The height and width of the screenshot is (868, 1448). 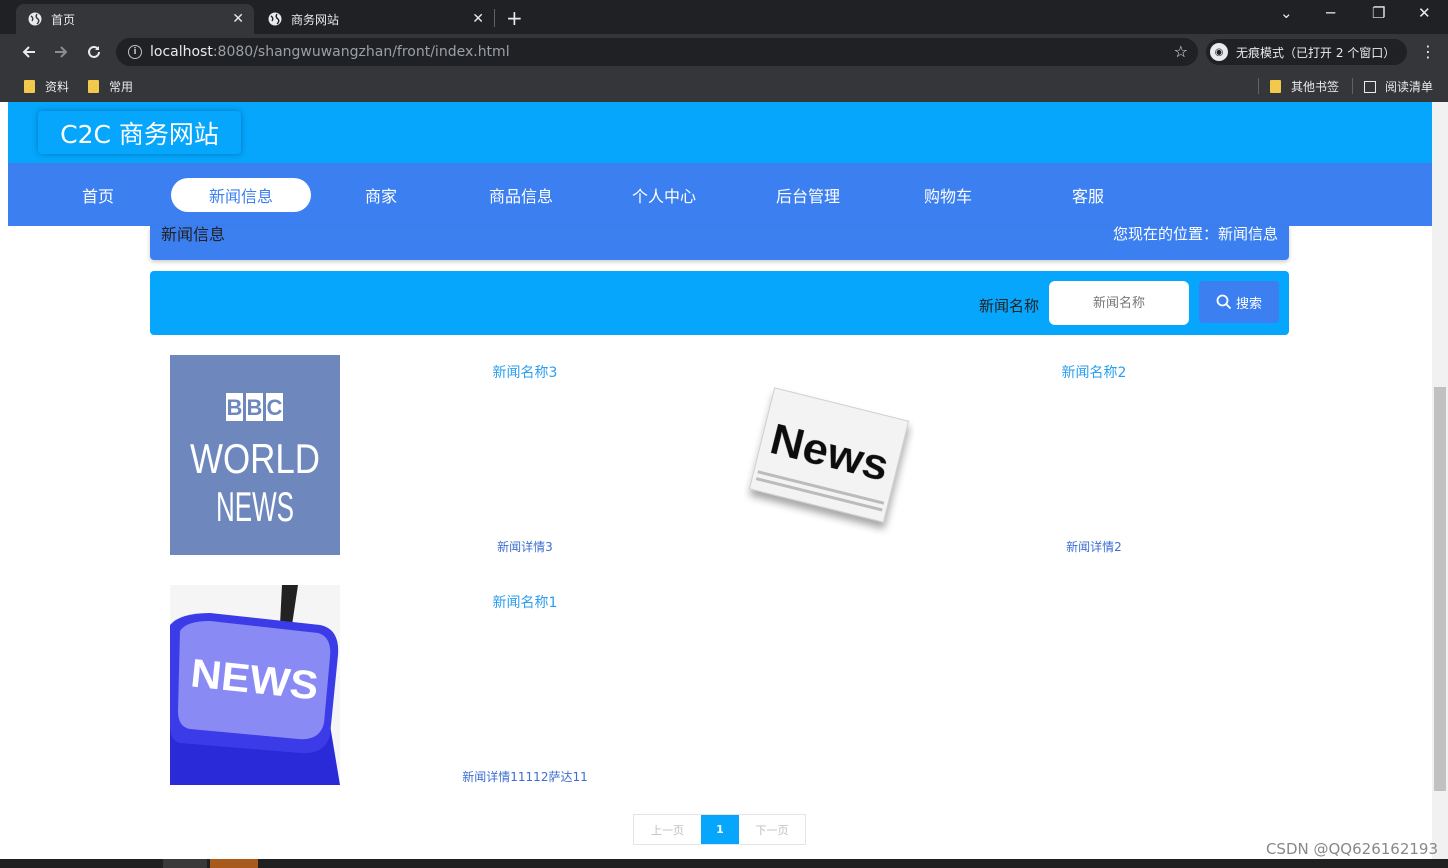 What do you see at coordinates (524, 776) in the screenshot?
I see `news-detail-link: 新闻详情11112萨达11` at bounding box center [524, 776].